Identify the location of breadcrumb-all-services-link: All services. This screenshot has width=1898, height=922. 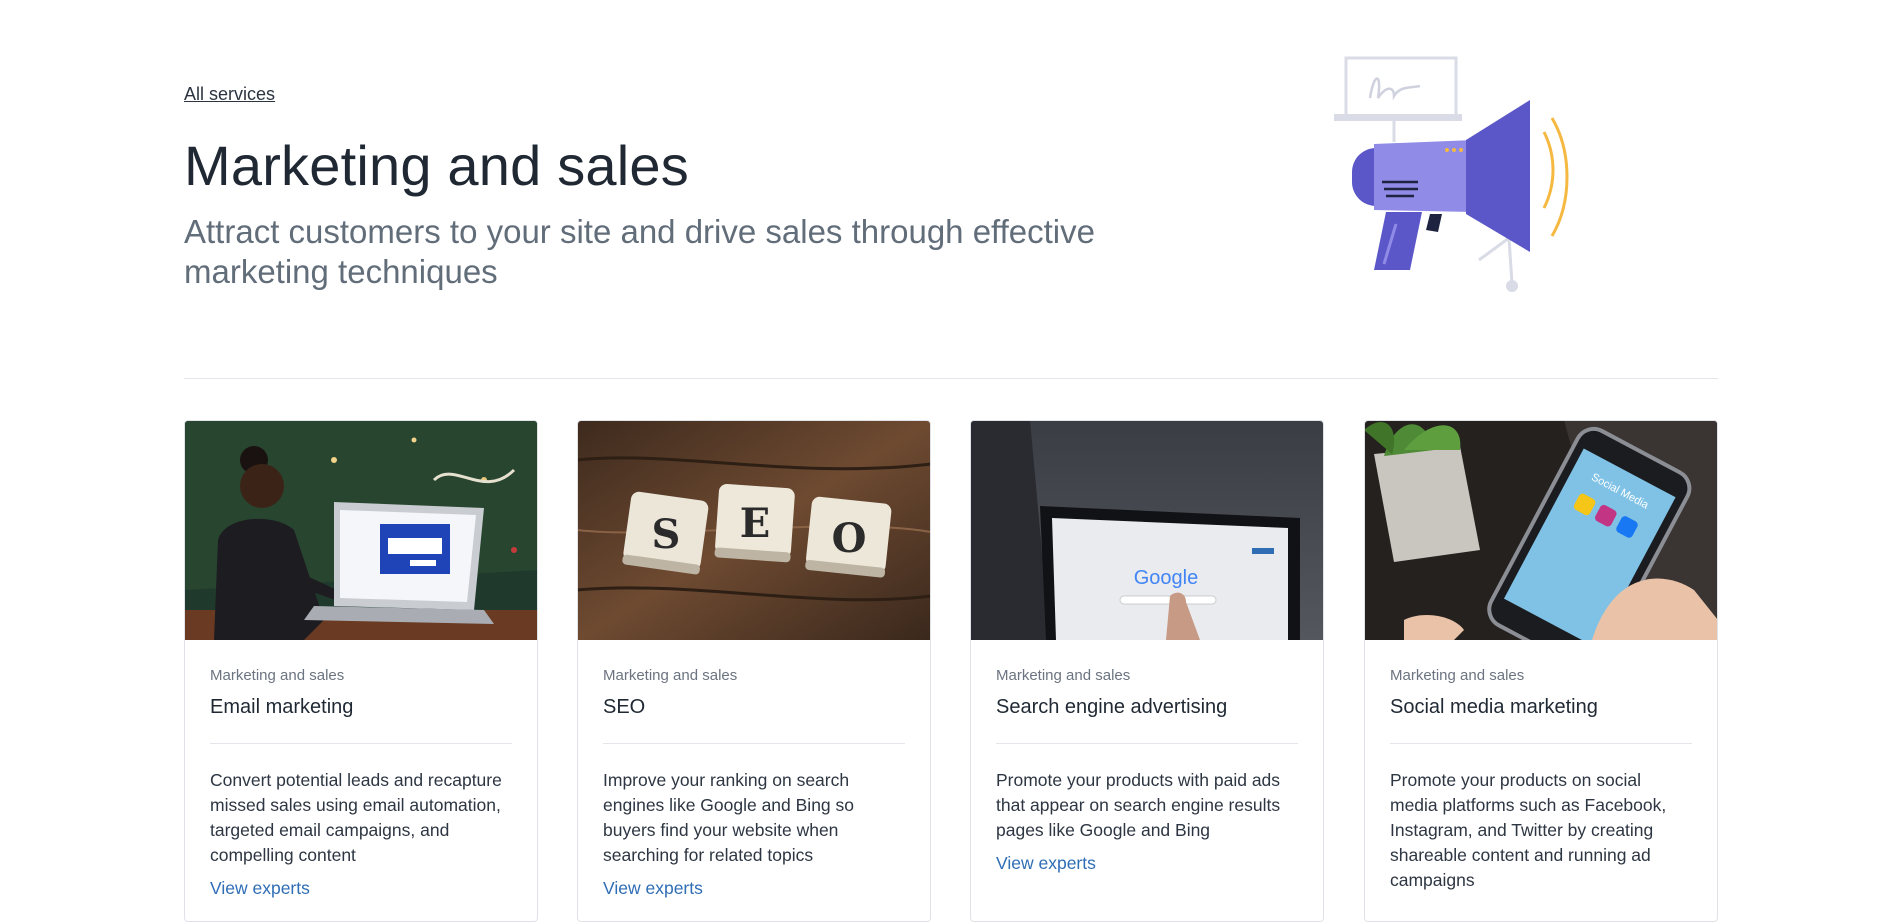
(229, 94).